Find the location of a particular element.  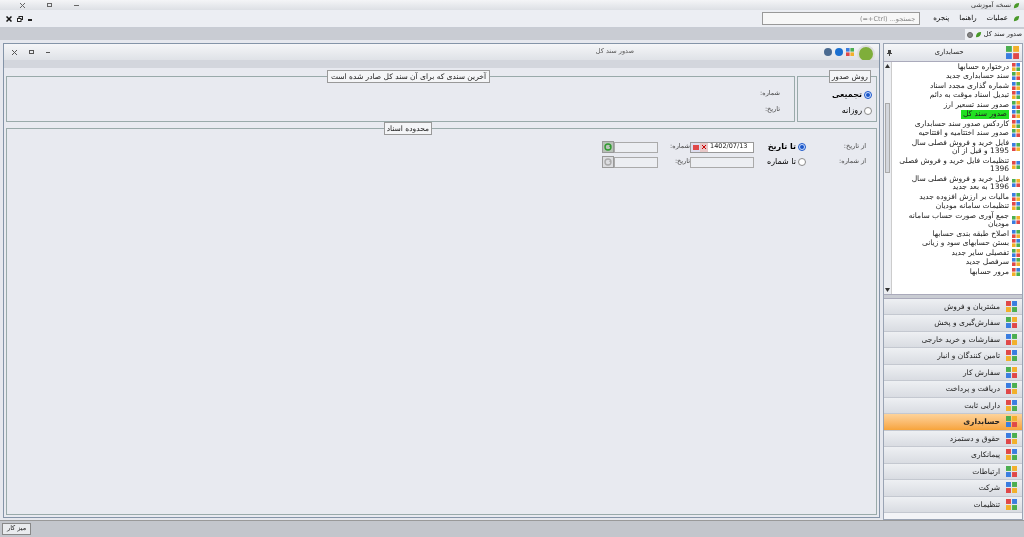

info-icon is located at coordinates (839, 52).